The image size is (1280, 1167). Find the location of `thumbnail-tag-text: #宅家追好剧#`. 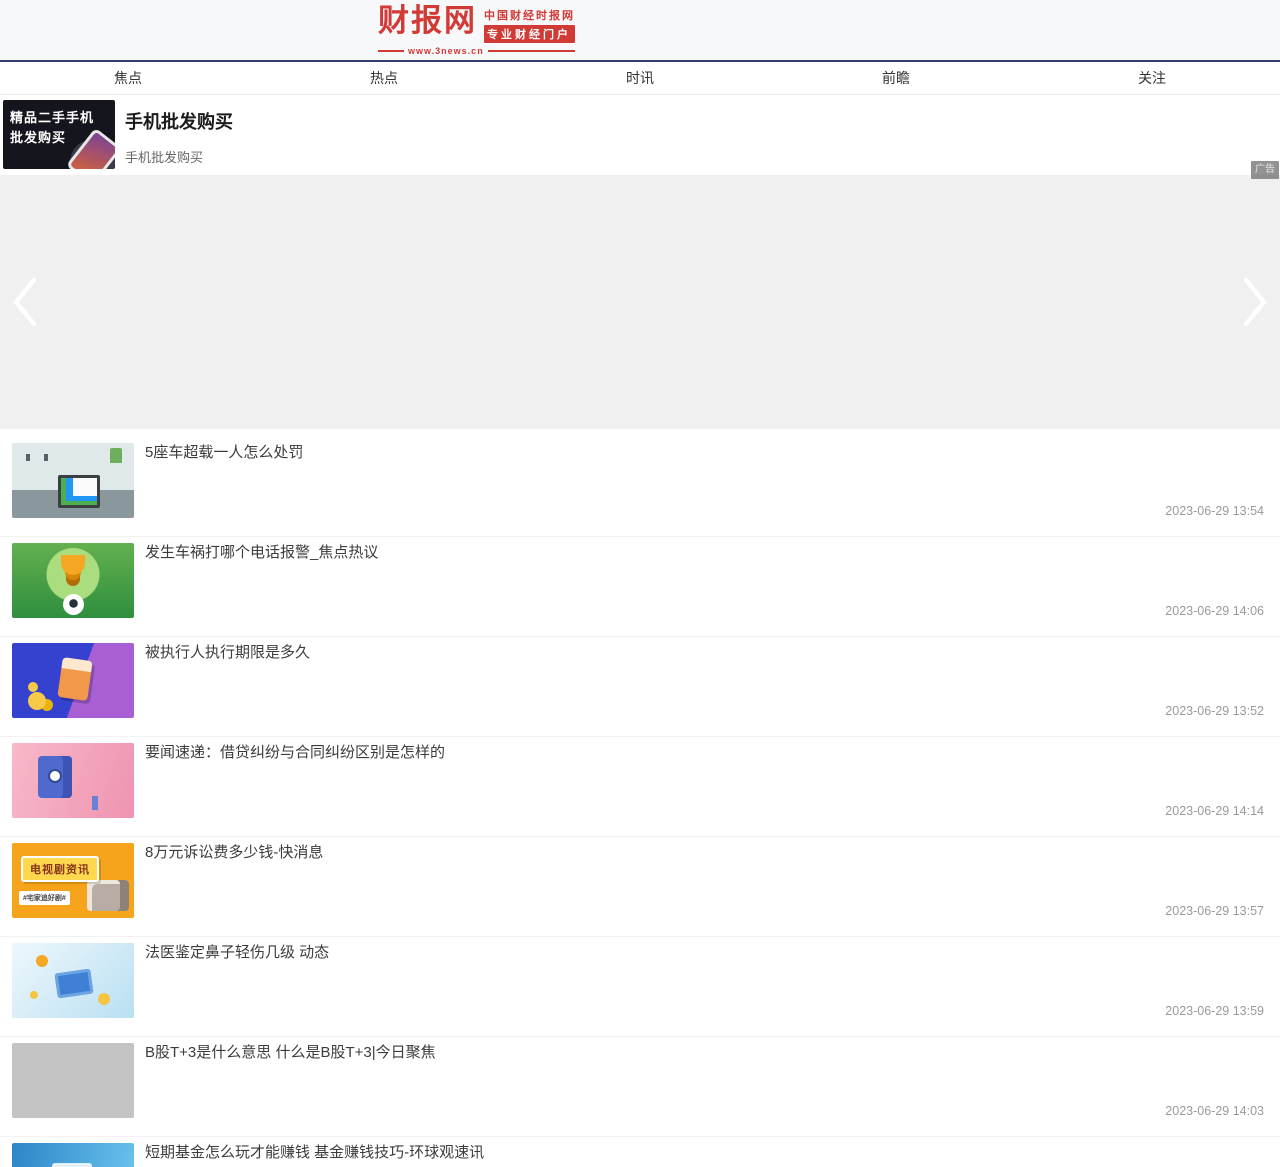

thumbnail-tag-text: #宅家追好剧# is located at coordinates (44, 898).